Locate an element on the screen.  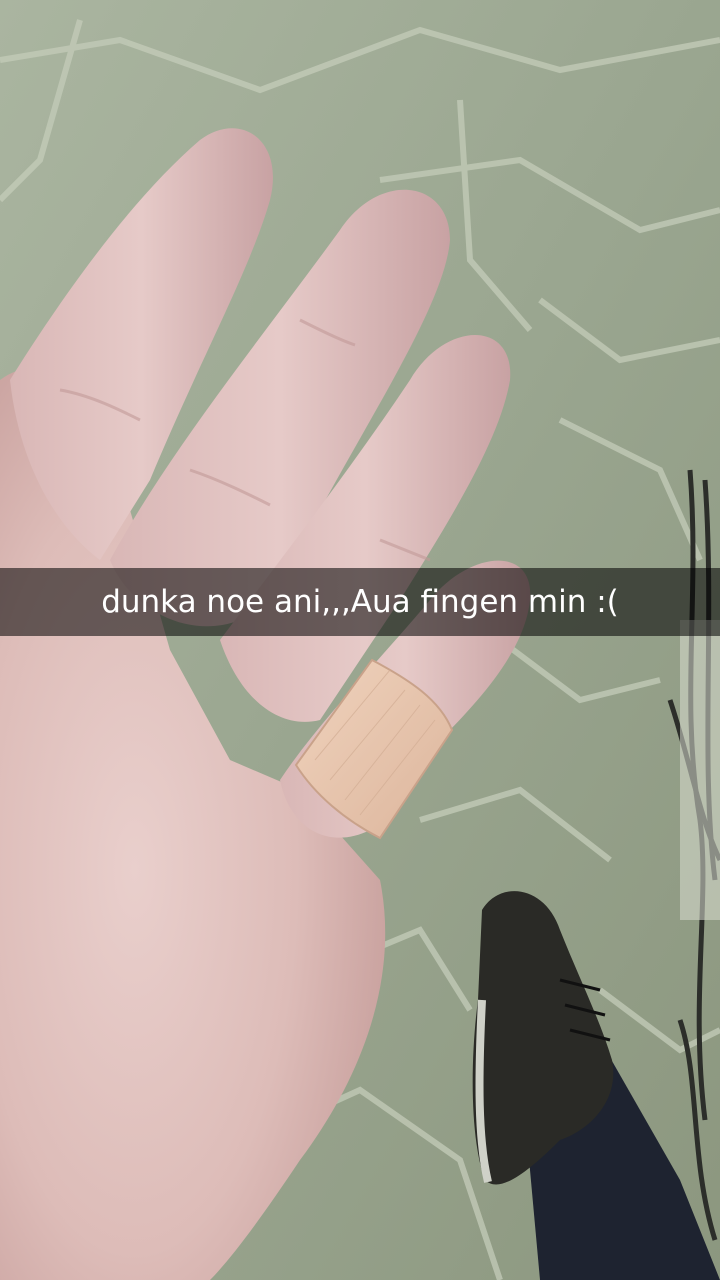
caption-text: dunka noe ani,,,Aua fingen min :( is located at coordinates (360, 602).